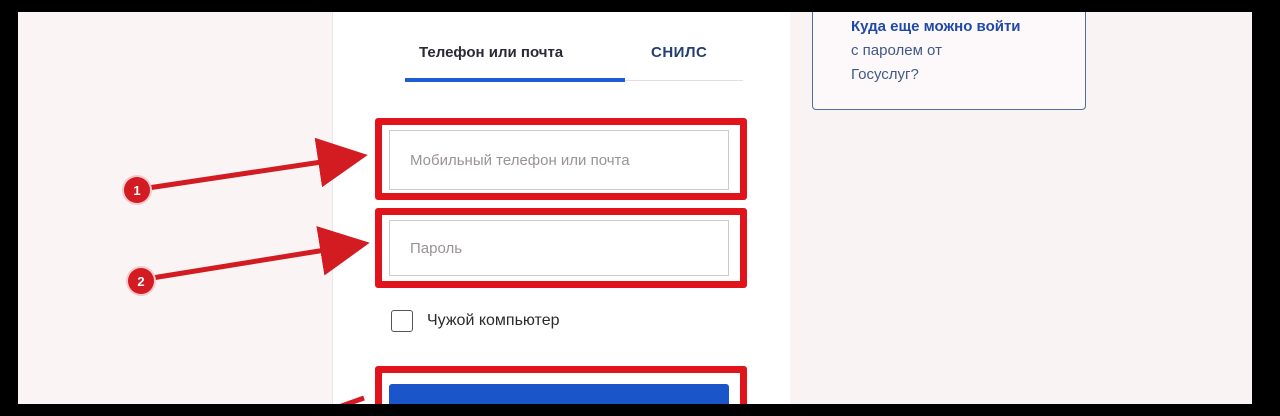  Describe the element at coordinates (402, 321) in the screenshot. I see `foreign-computer-checkbox` at that location.